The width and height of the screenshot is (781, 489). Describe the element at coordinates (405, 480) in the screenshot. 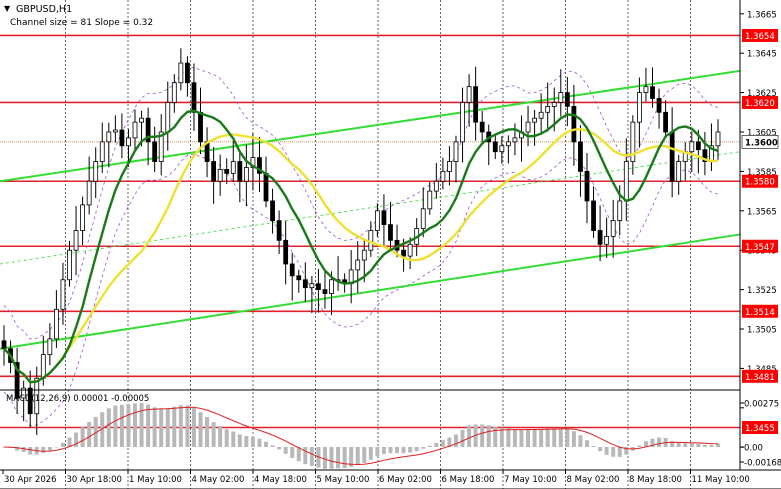

I see `time-tick-label: 6 May 02:00` at that location.